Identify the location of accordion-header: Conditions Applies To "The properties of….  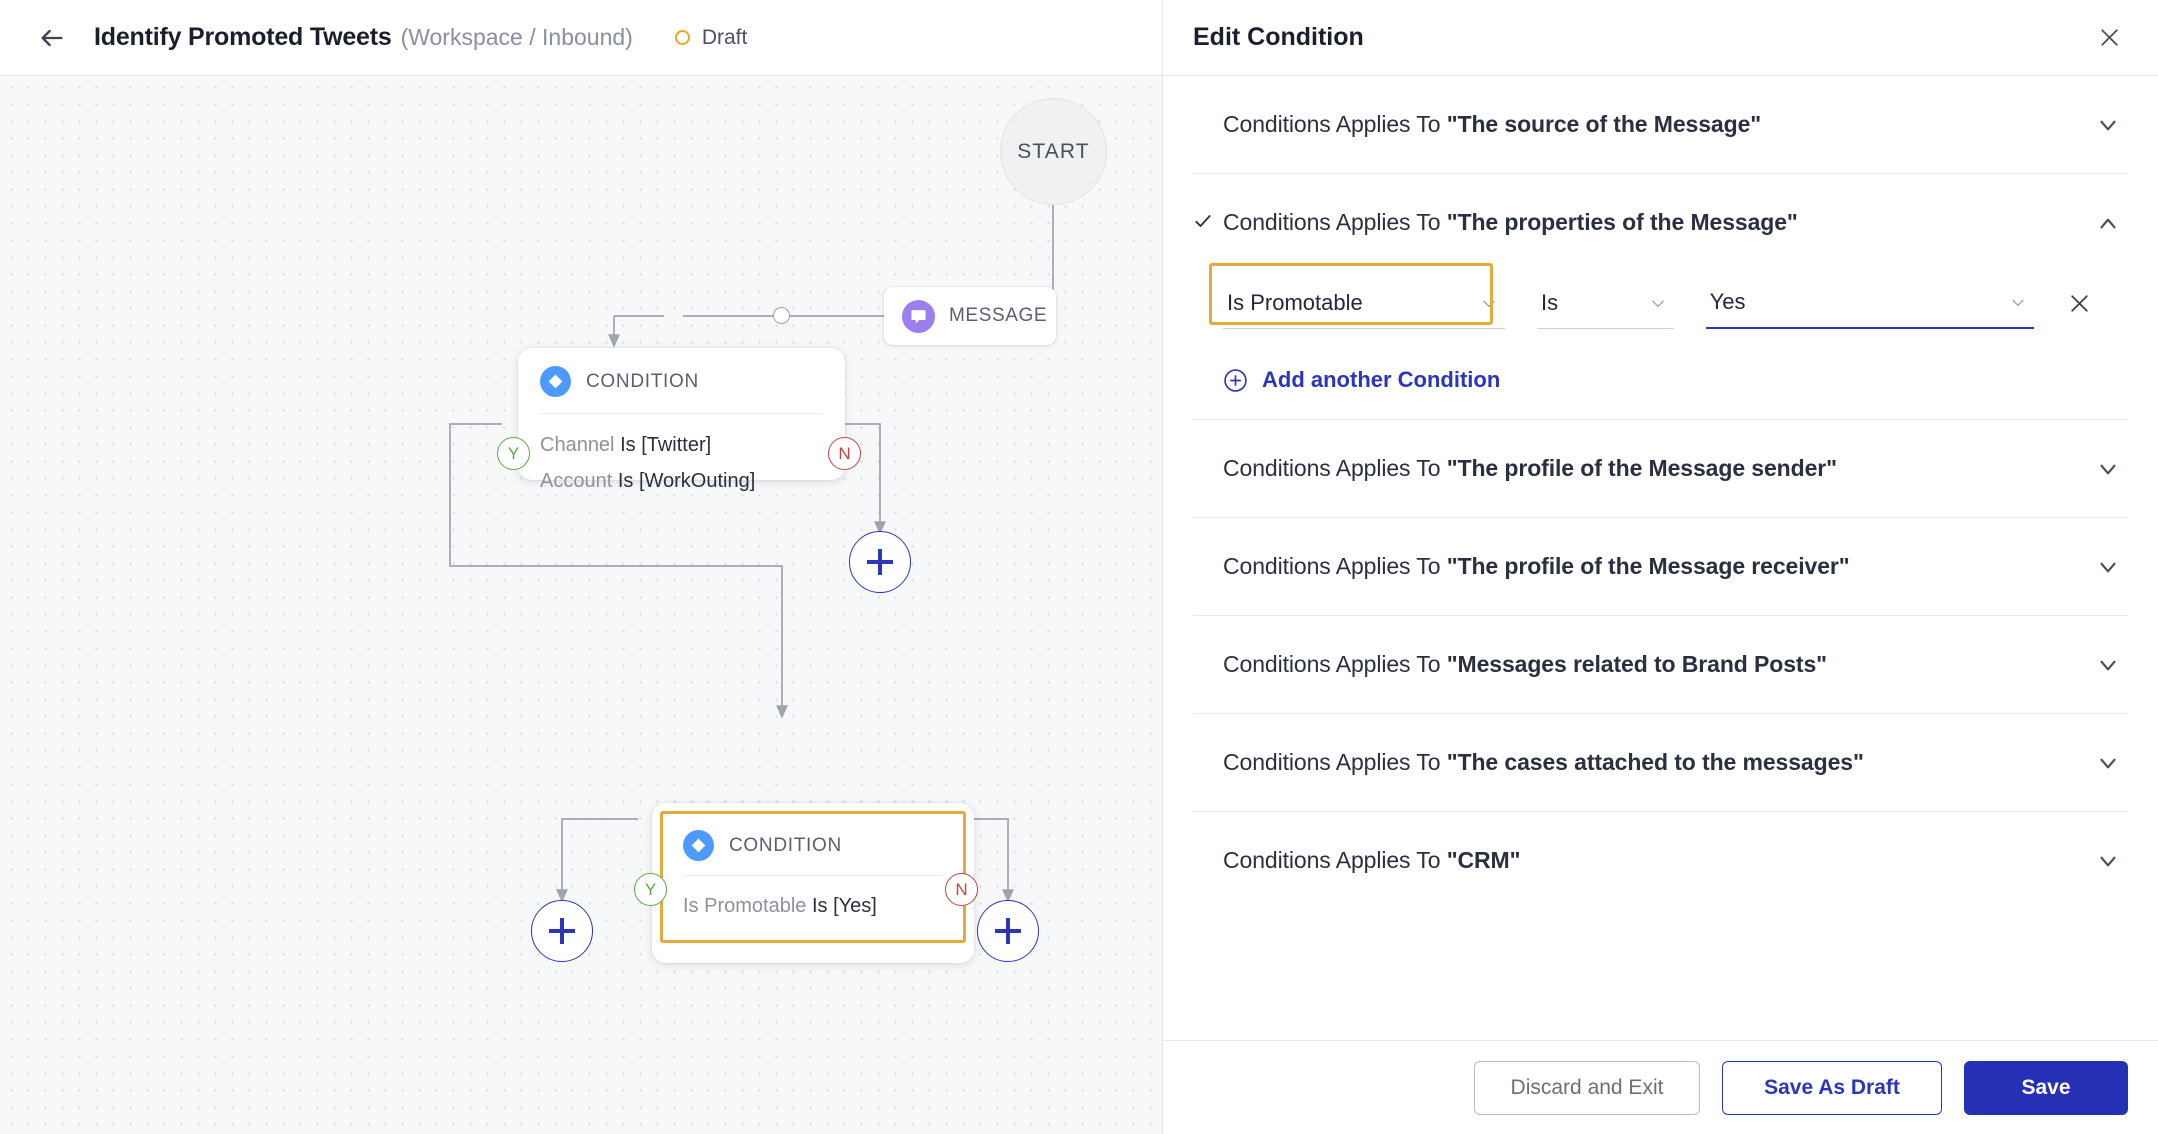
(1660, 222).